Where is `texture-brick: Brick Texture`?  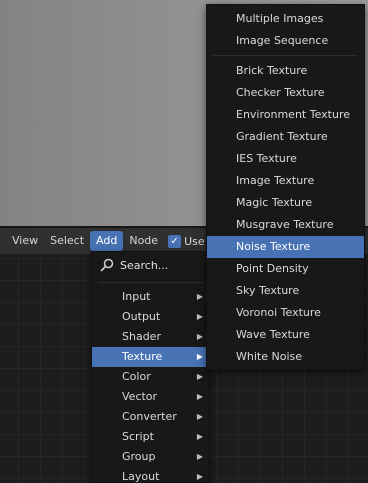
texture-brick: Brick Texture is located at coordinates (285, 71).